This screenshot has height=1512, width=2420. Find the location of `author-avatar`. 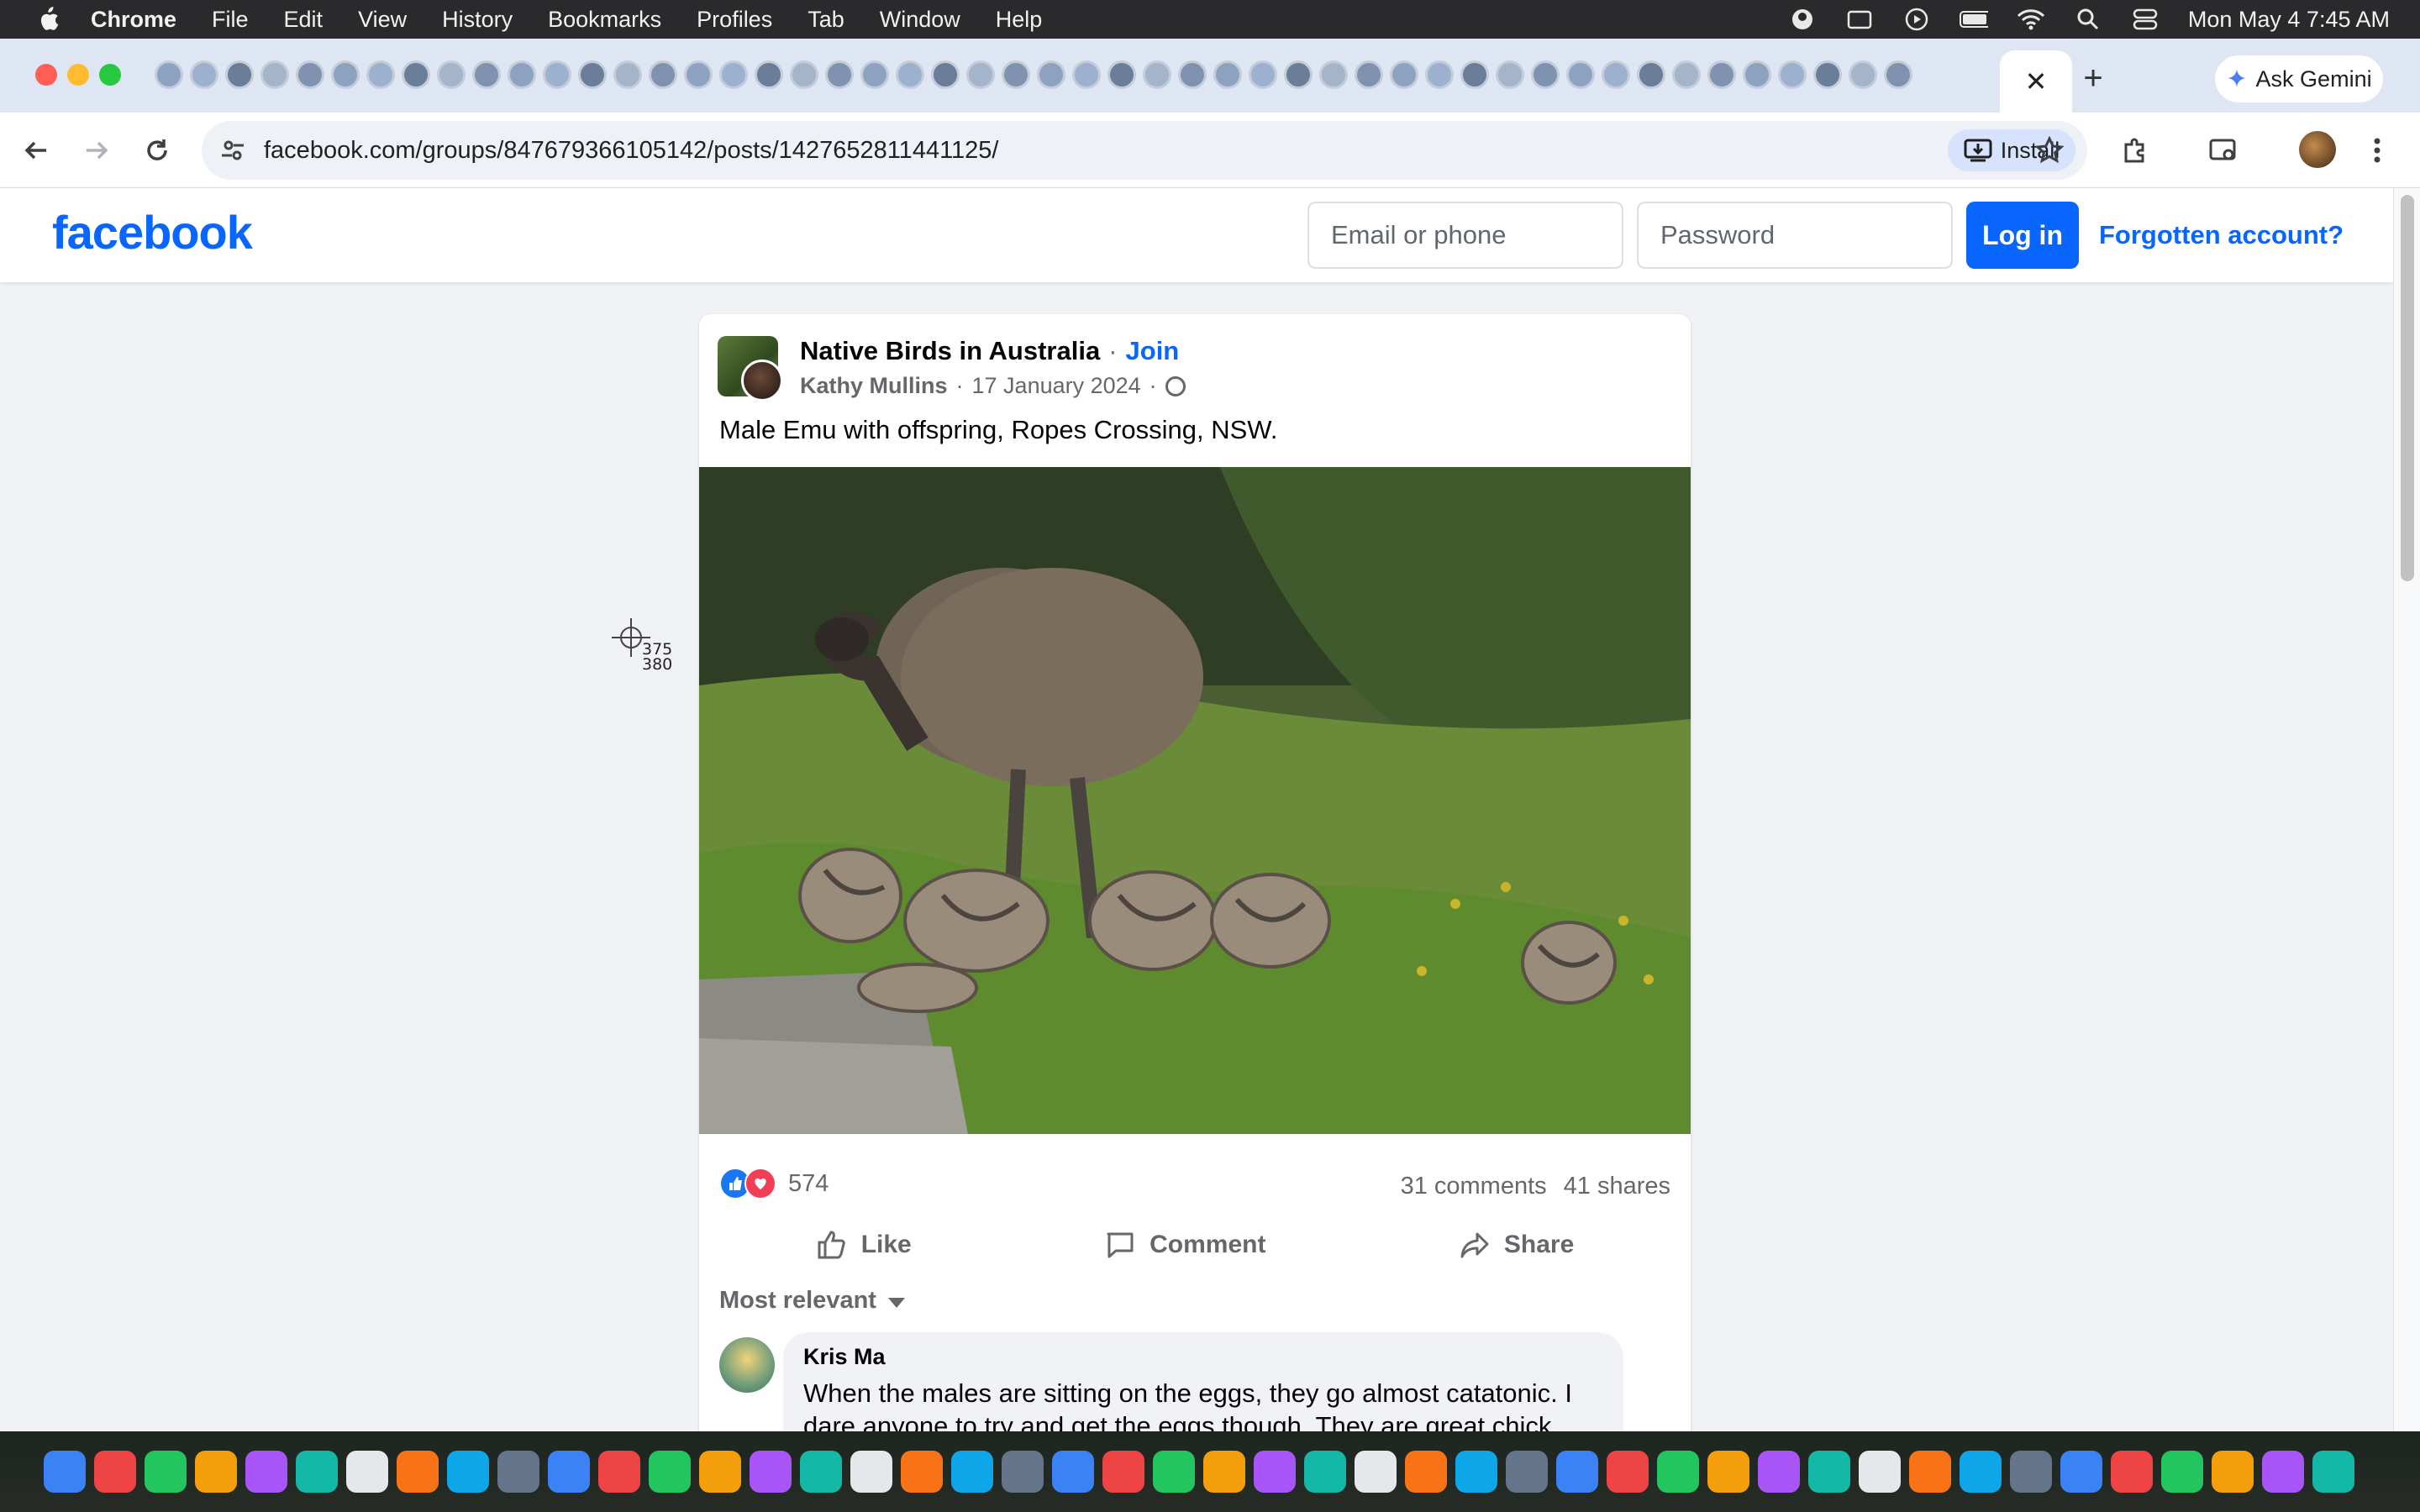

author-avatar is located at coordinates (762, 381).